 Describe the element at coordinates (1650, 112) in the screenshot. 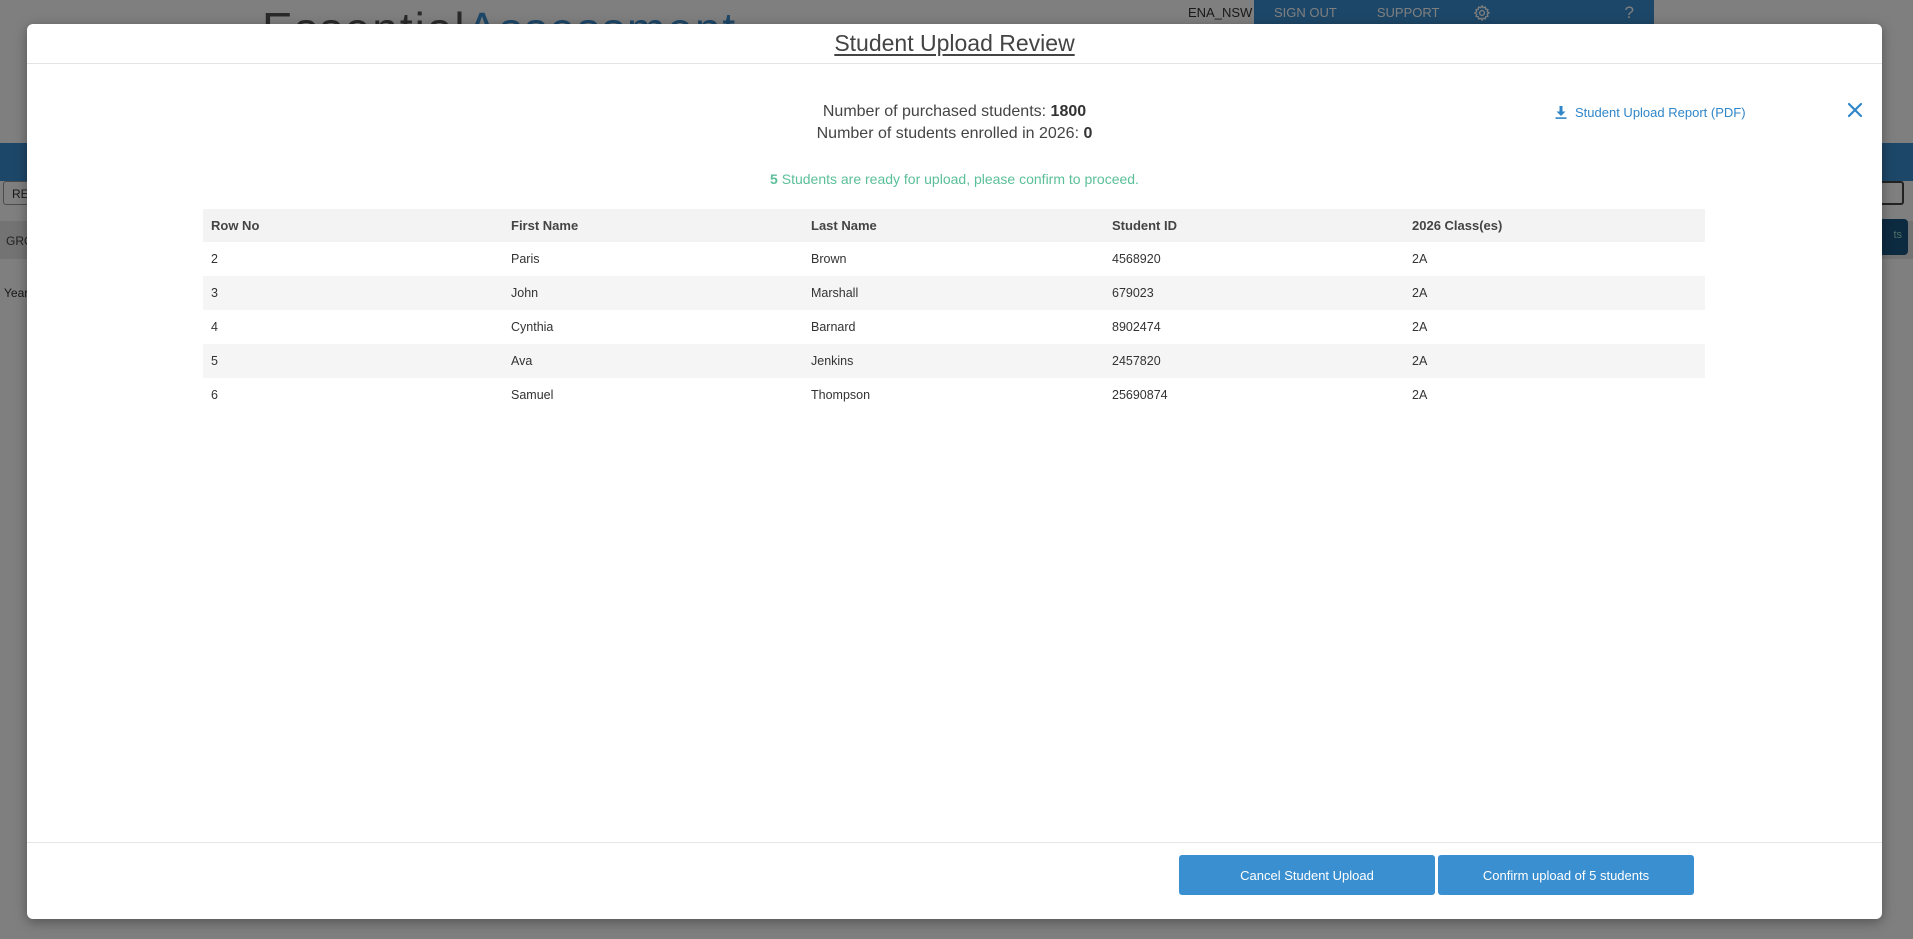

I see `student-upload-report-link: Student Upload Report (PDF)` at that location.